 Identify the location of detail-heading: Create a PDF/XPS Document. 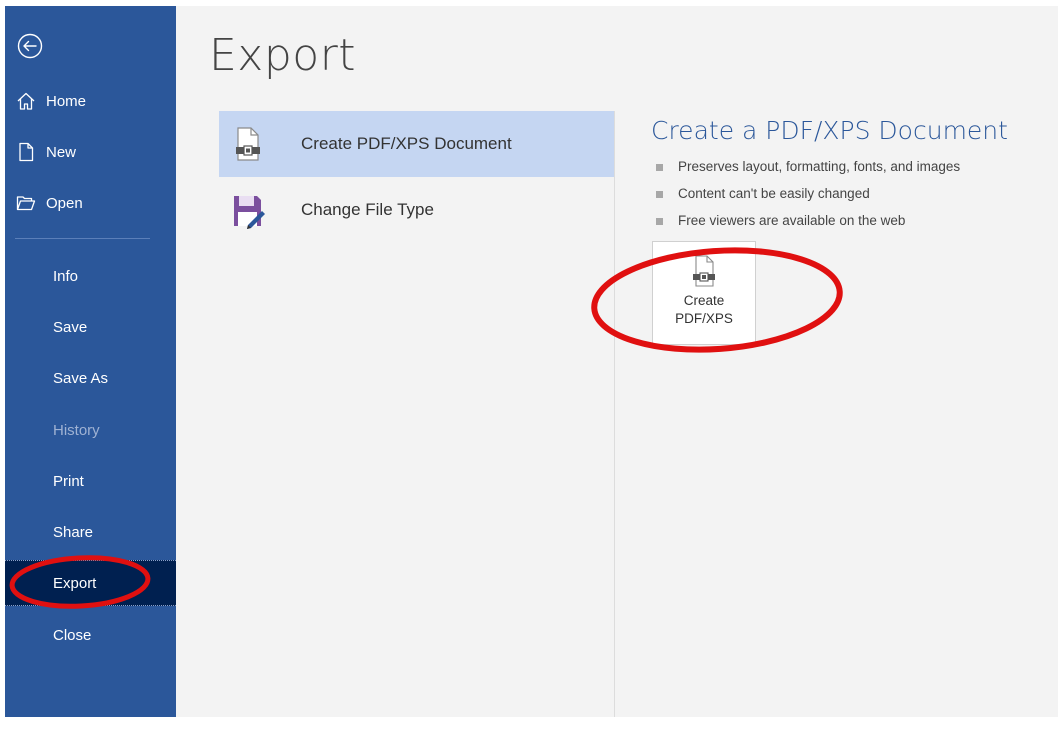
(829, 130).